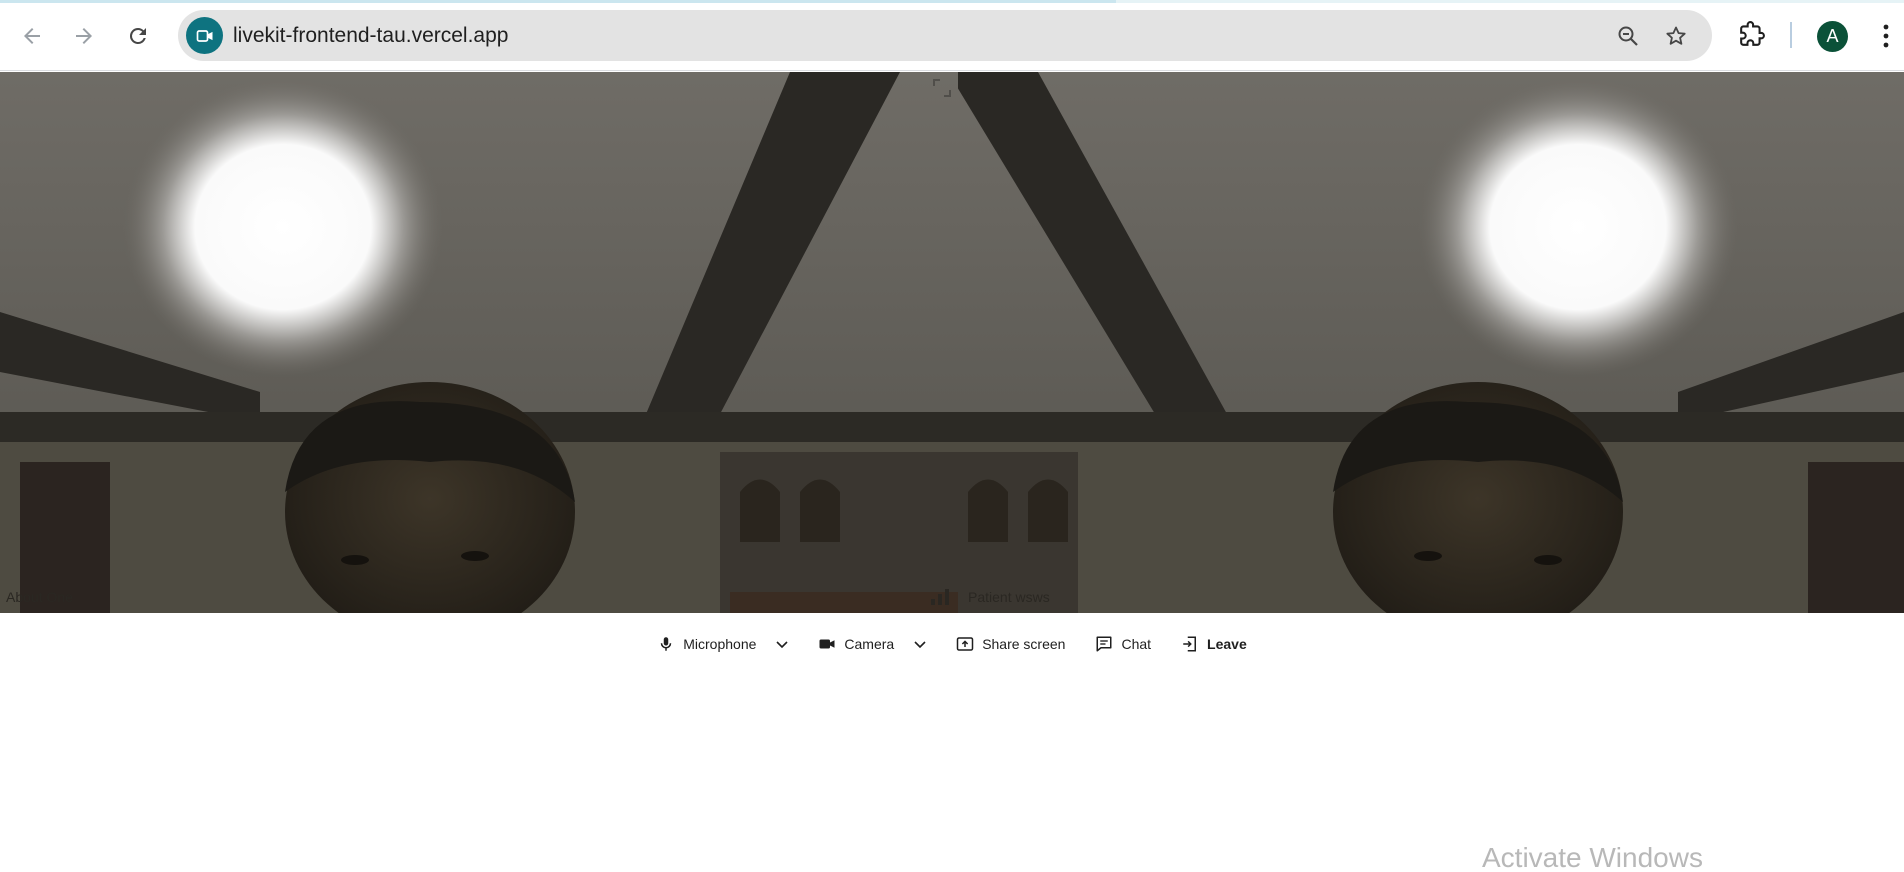 Image resolution: width=1904 pixels, height=872 pixels. I want to click on toolbar-divider, so click(1791, 35).